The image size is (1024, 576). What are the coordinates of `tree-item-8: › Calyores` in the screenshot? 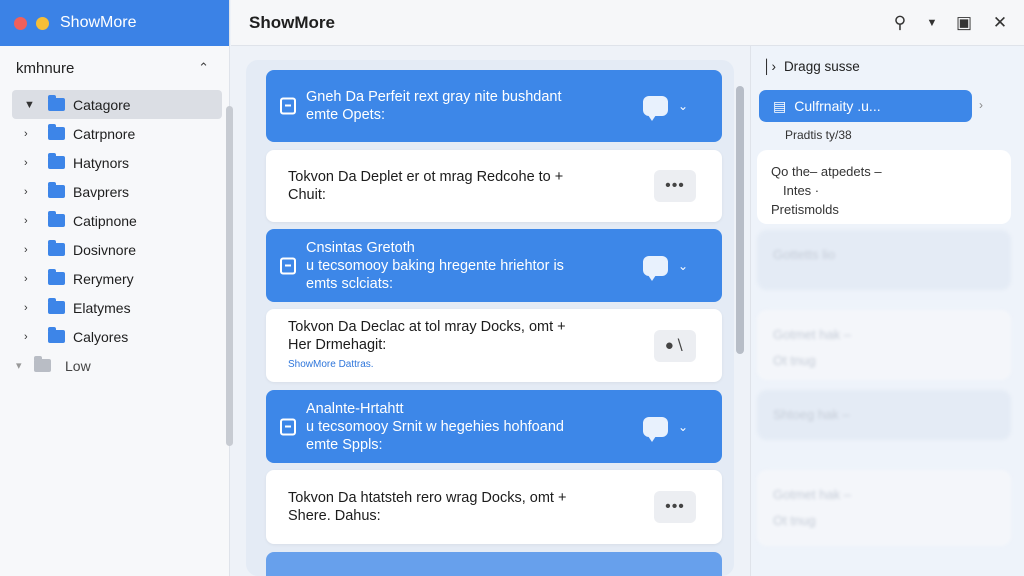 It's located at (117, 336).